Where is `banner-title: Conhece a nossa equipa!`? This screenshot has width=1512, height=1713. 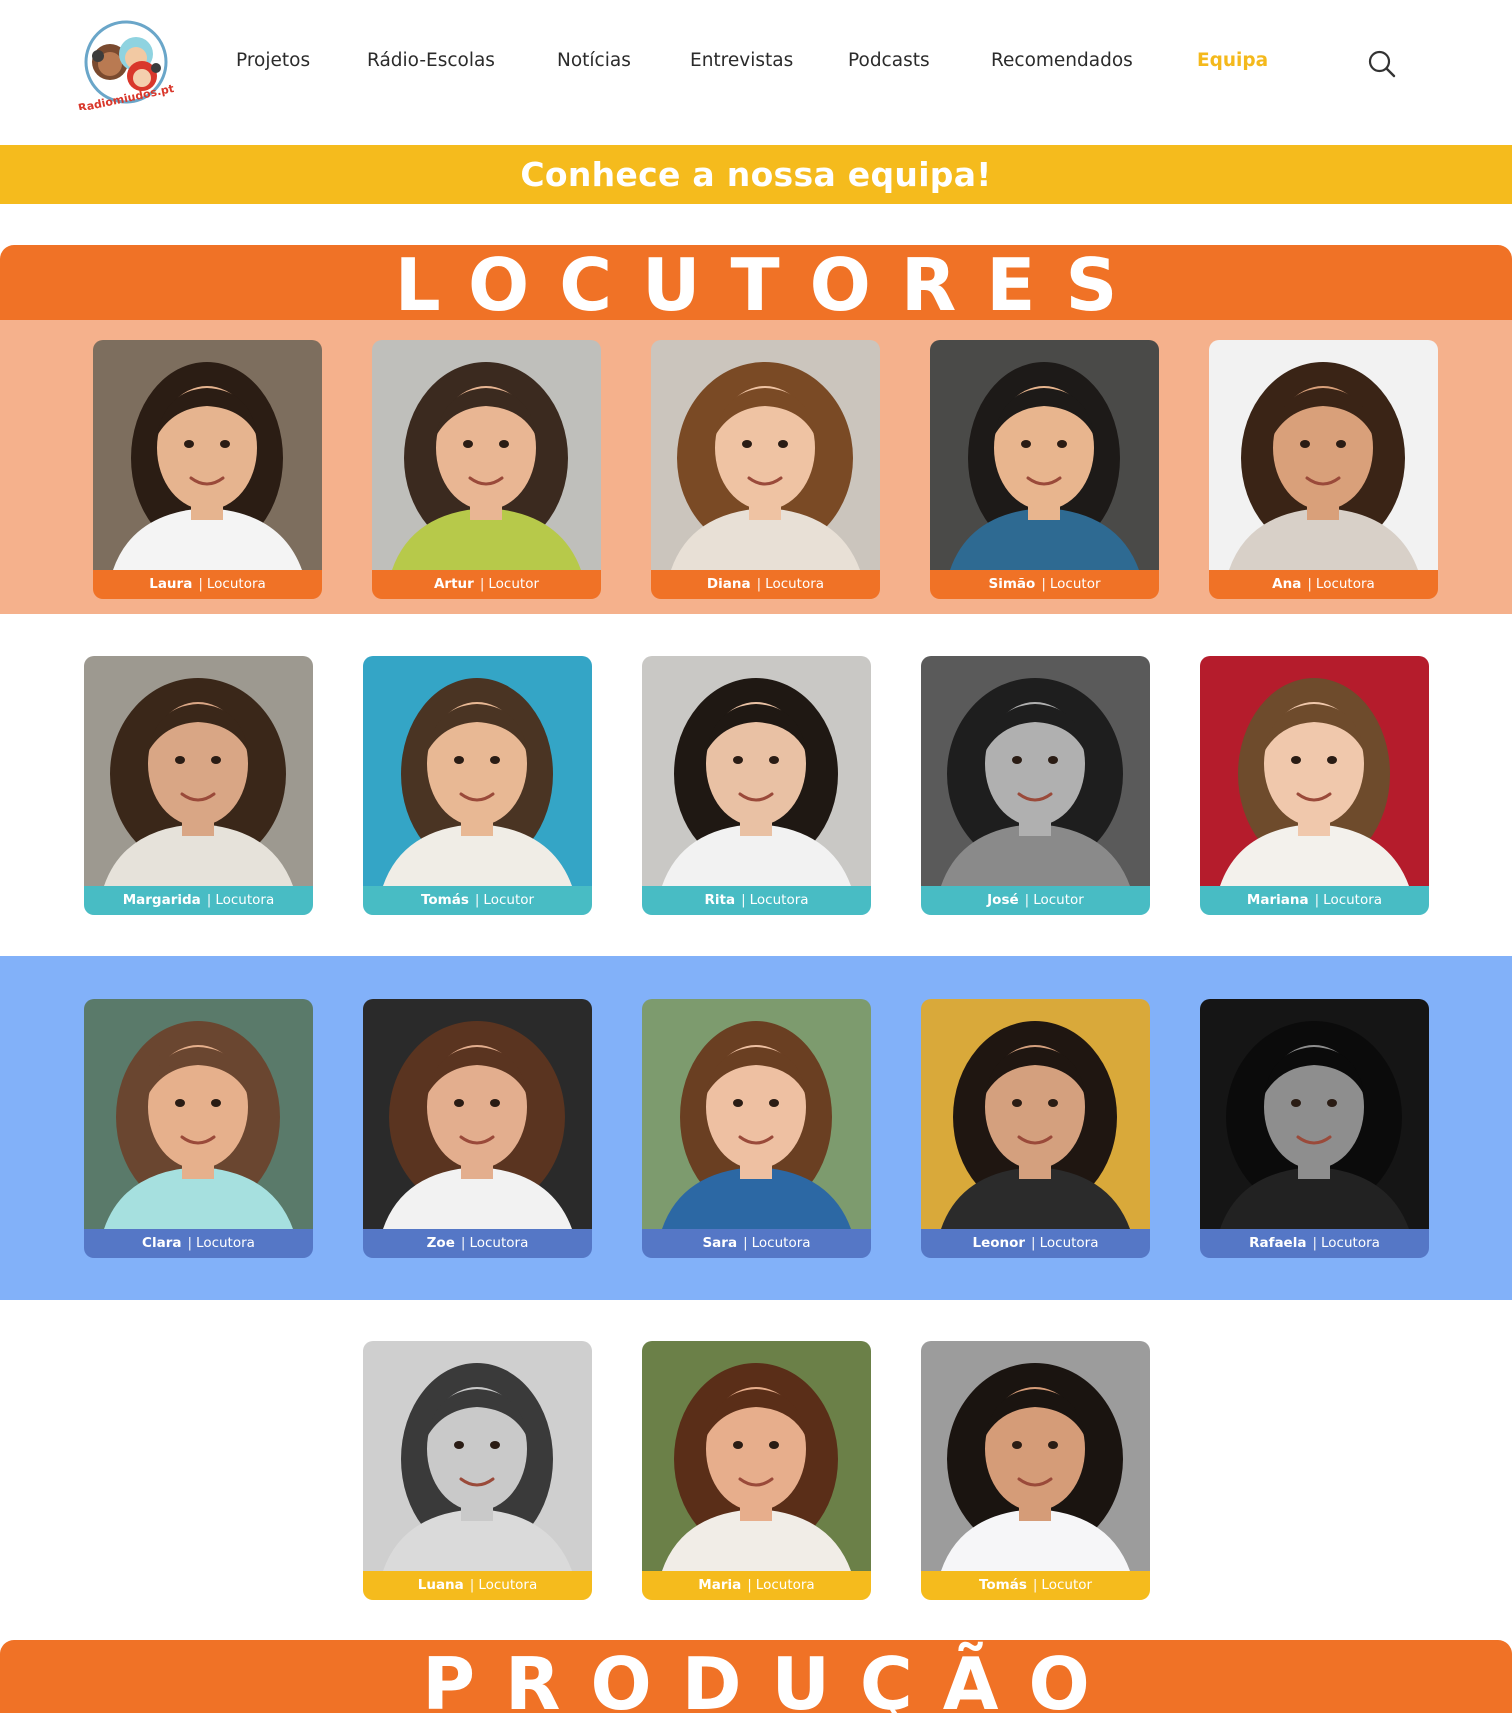
banner-title: Conhece a nossa equipa! is located at coordinates (756, 174).